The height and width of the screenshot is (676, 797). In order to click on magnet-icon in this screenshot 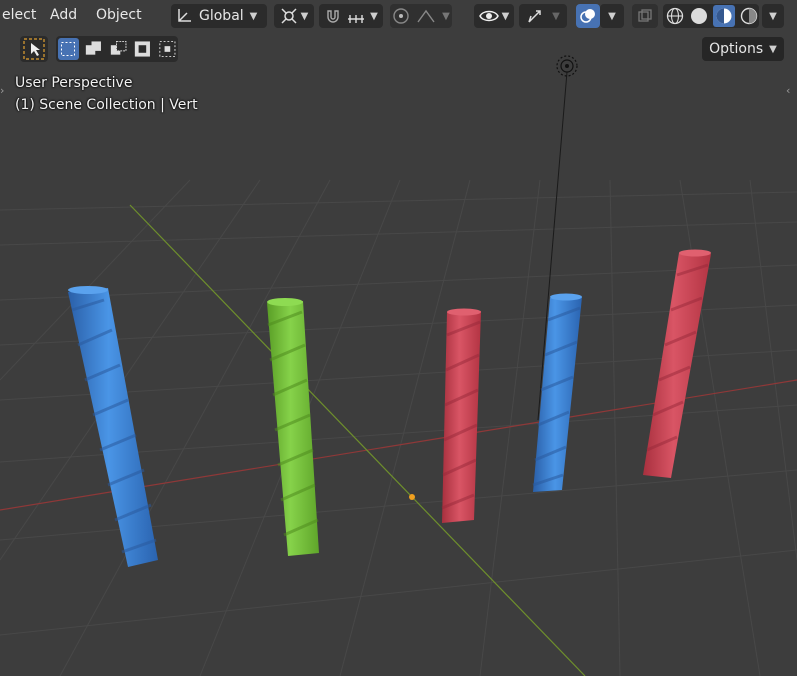, I will do `click(333, 16)`.